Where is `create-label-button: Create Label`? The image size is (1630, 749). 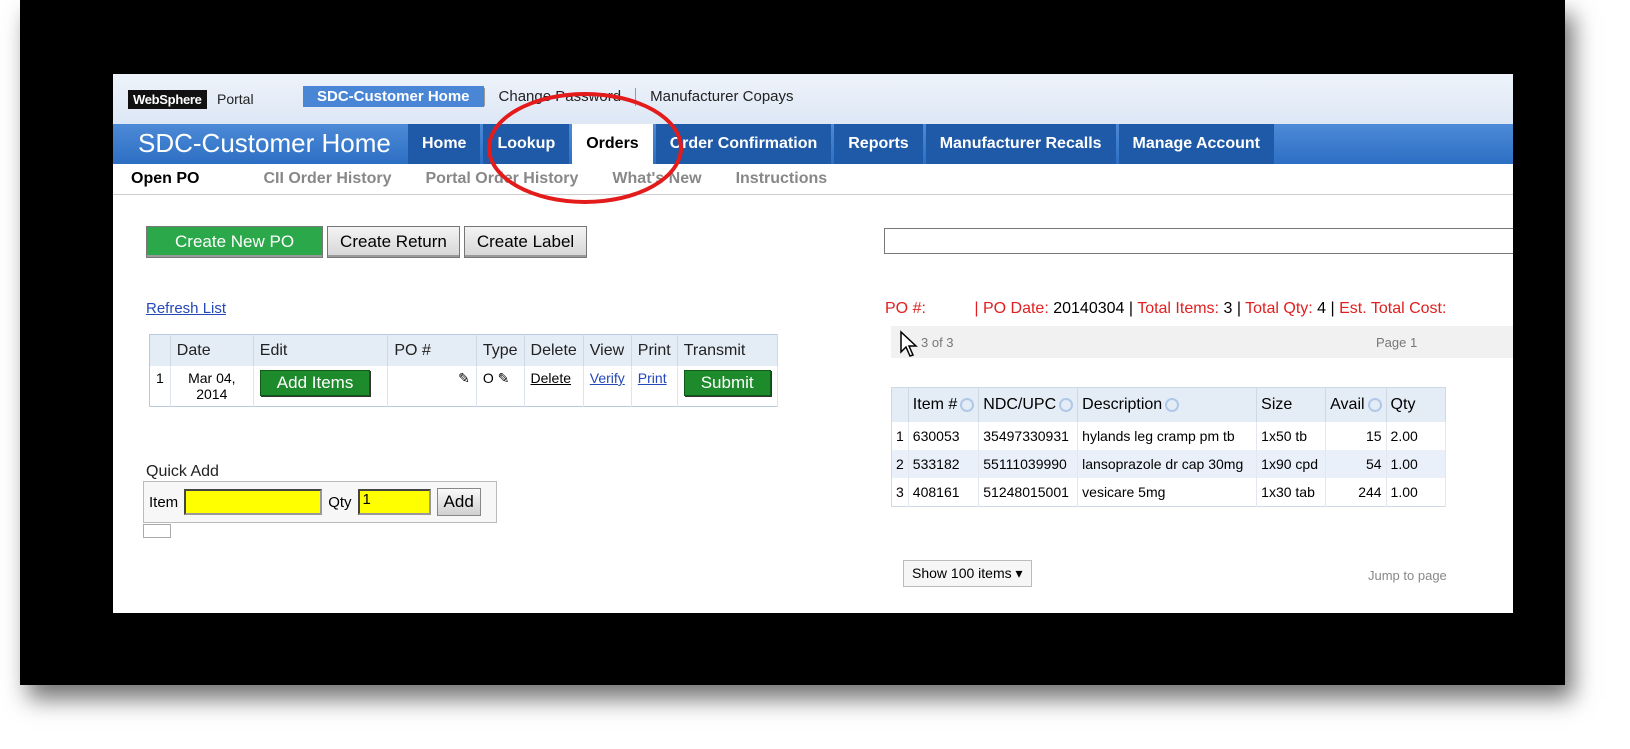 create-label-button: Create Label is located at coordinates (525, 242).